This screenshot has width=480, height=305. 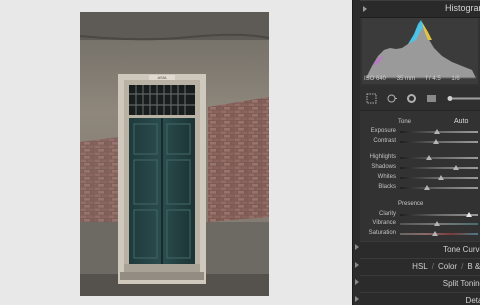 What do you see at coordinates (461, 121) in the screenshot?
I see `auto-tone-button: Auto` at bounding box center [461, 121].